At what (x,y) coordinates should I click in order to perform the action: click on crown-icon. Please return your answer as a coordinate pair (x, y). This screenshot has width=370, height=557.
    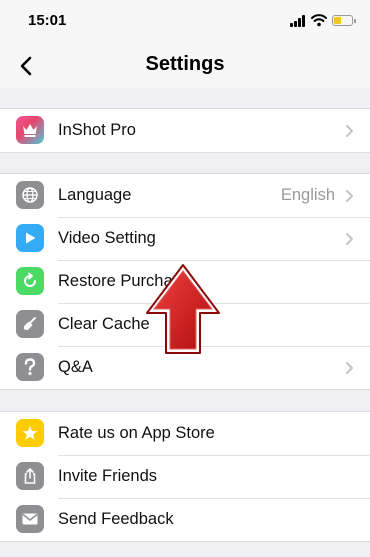
    Looking at the image, I should click on (30, 130).